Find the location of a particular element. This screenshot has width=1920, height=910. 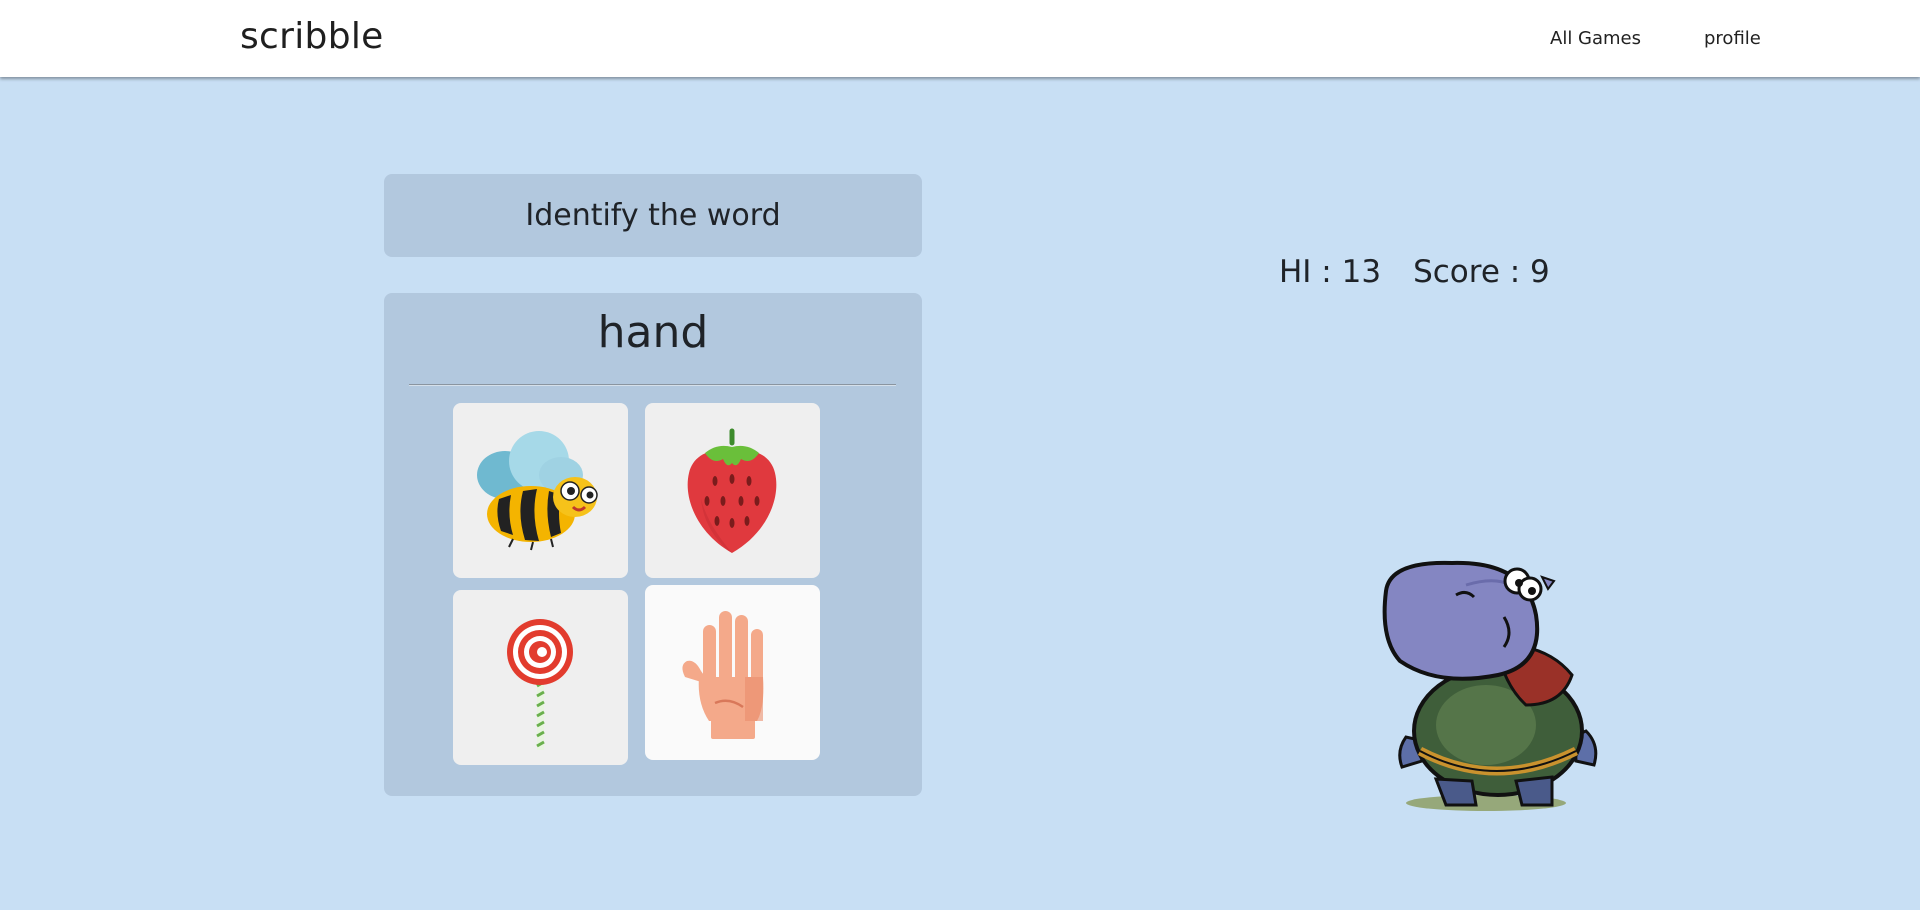

lollipop-icon is located at coordinates (540, 684).